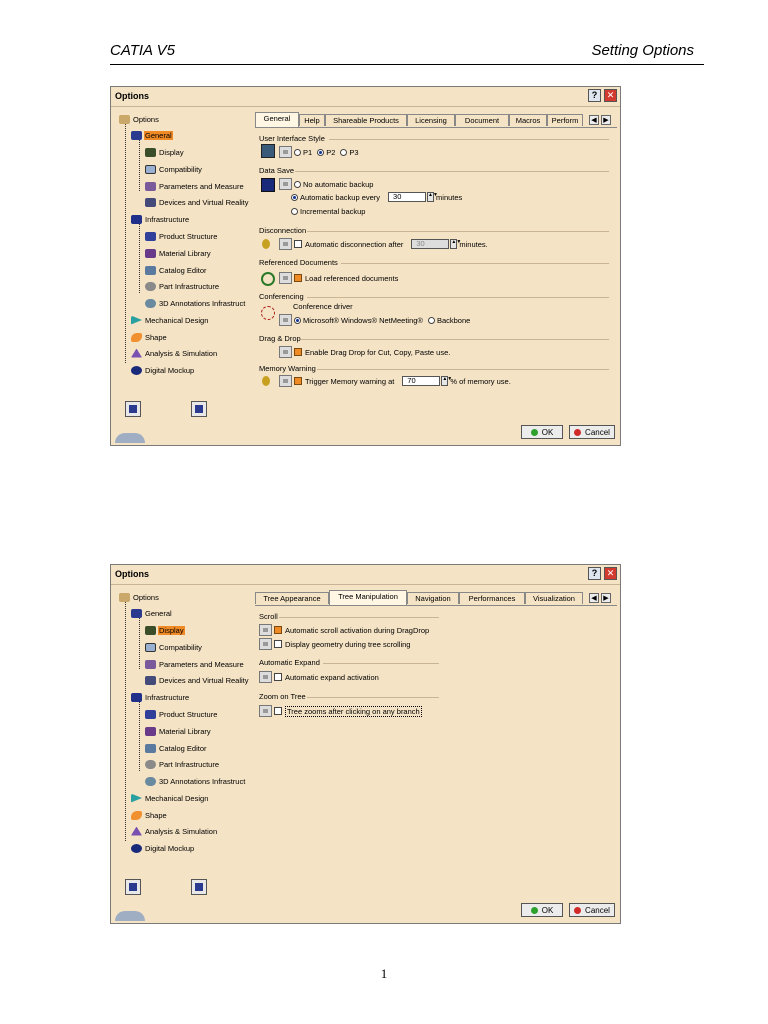 The width and height of the screenshot is (768, 1024). I want to click on auto-scroll-checkbox, so click(278, 630).